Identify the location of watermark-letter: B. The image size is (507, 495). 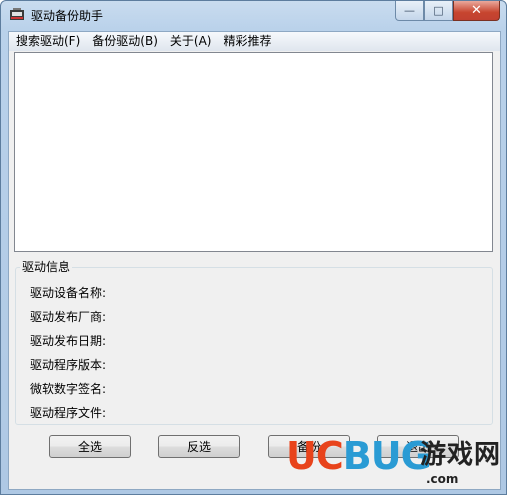
(357, 456).